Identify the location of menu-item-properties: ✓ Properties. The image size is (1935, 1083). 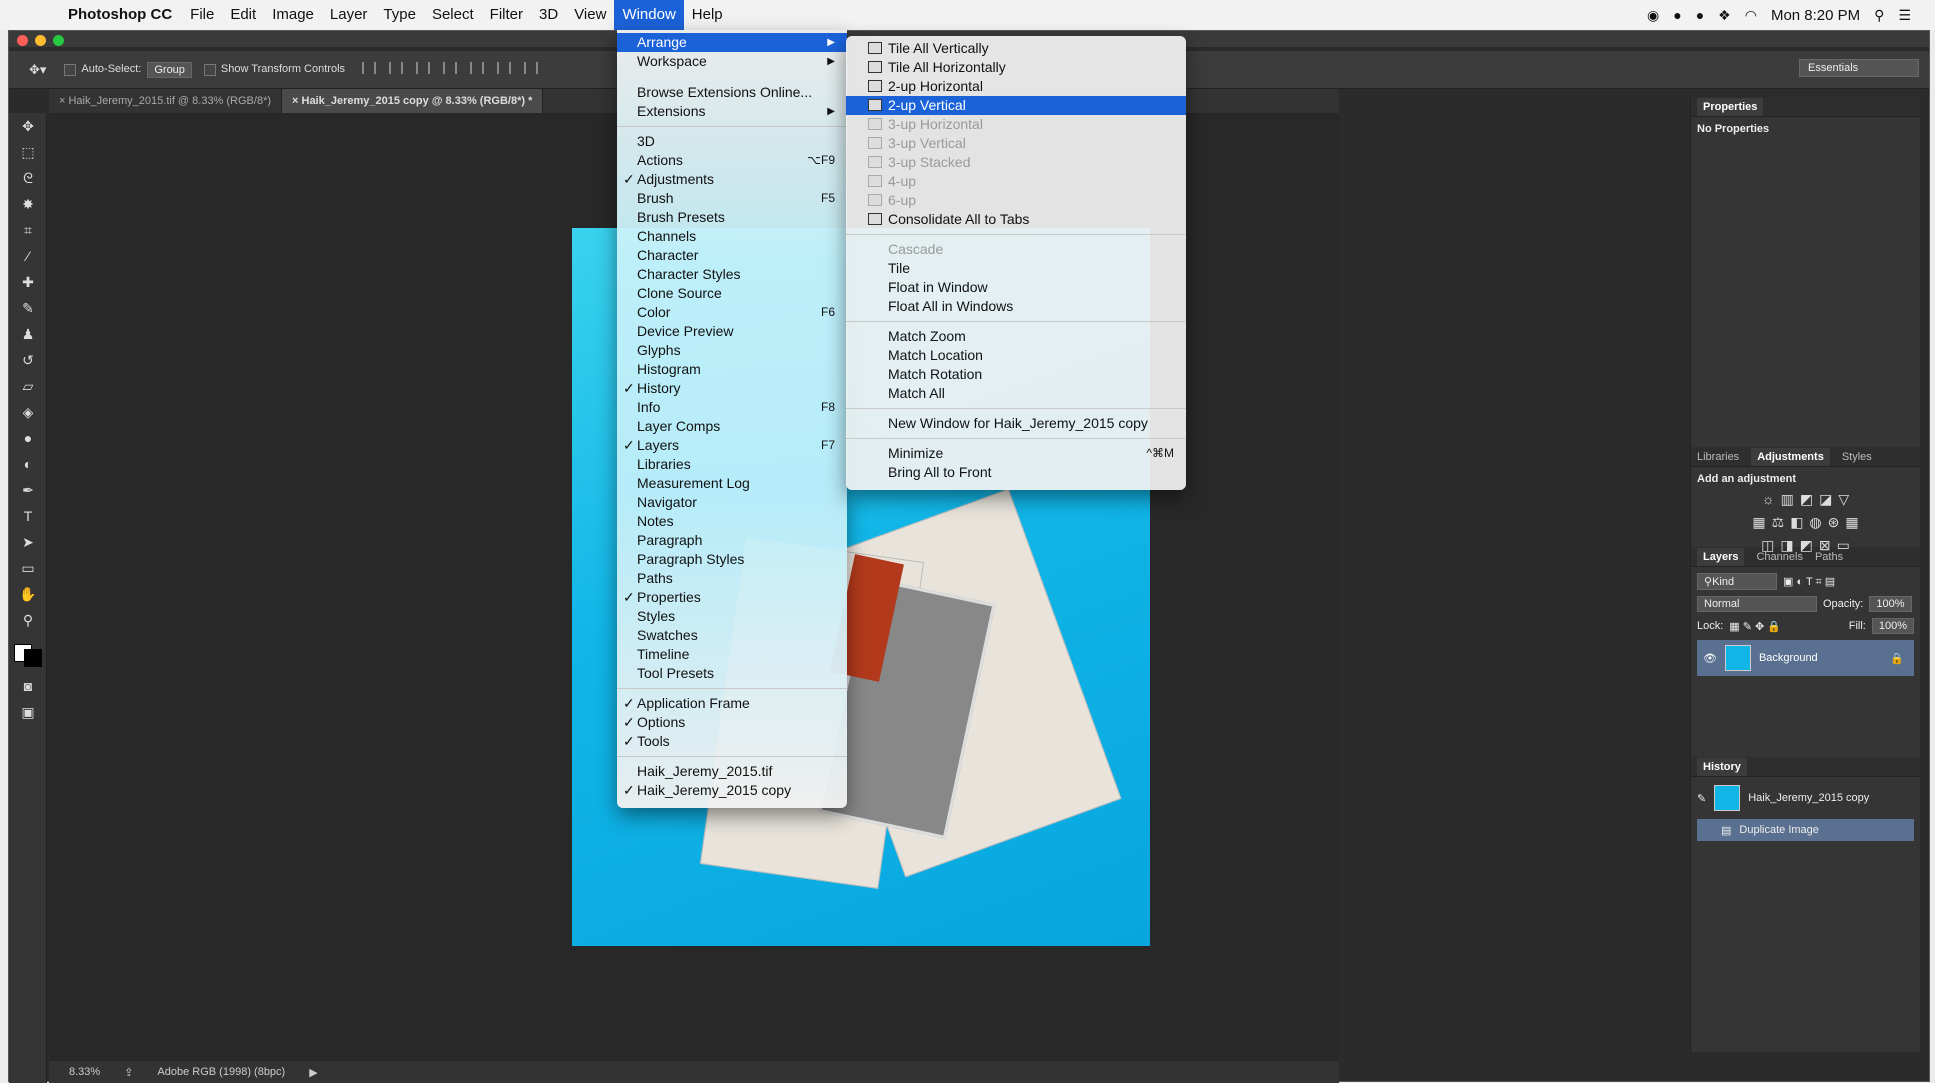
(732, 597).